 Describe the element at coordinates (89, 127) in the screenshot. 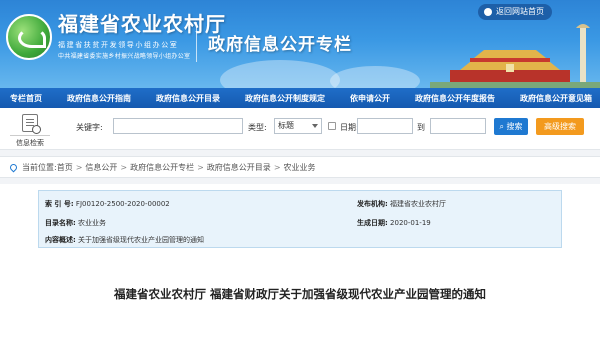

I see `keyword-label: 关键字:` at that location.